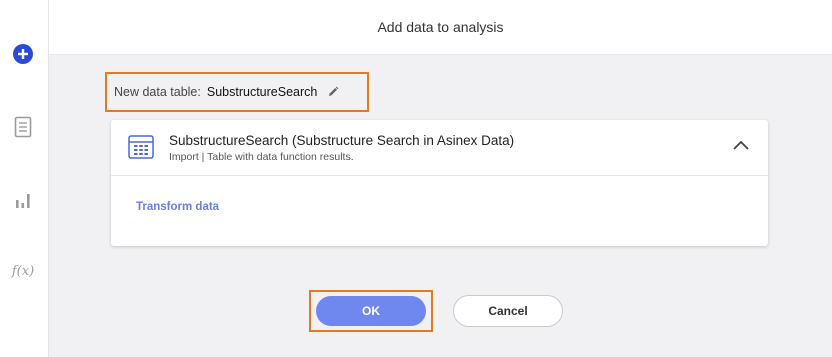 The height and width of the screenshot is (357, 832). I want to click on bar-chart-icon, so click(23, 200).